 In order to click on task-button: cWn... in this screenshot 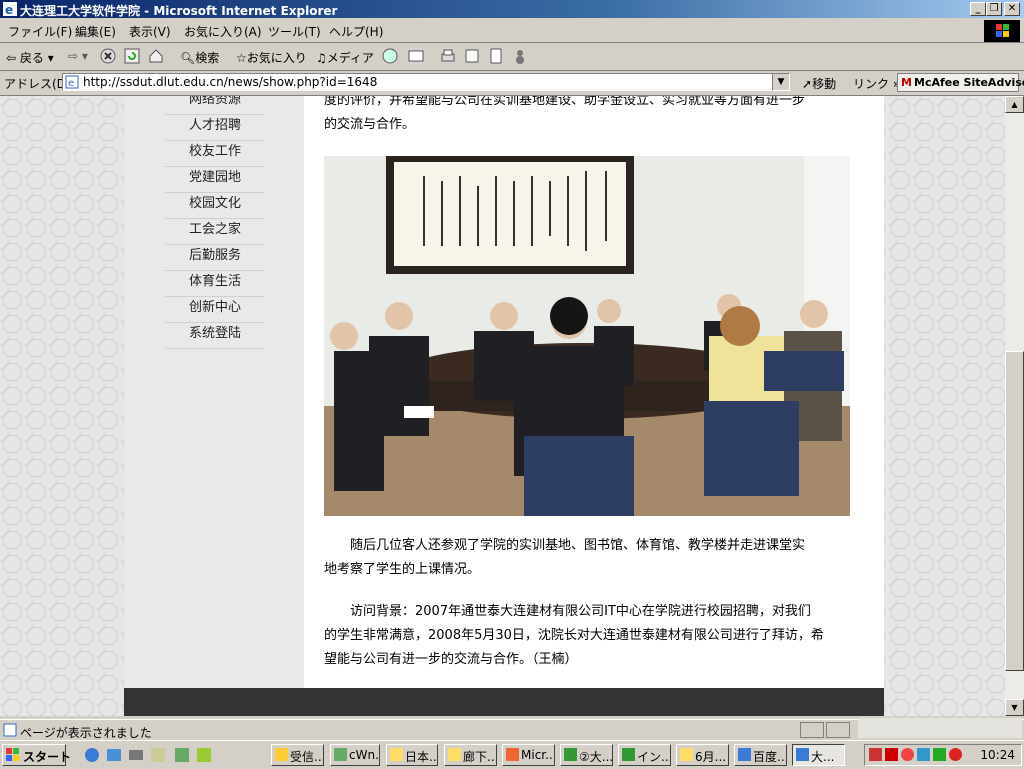, I will do `click(355, 755)`.